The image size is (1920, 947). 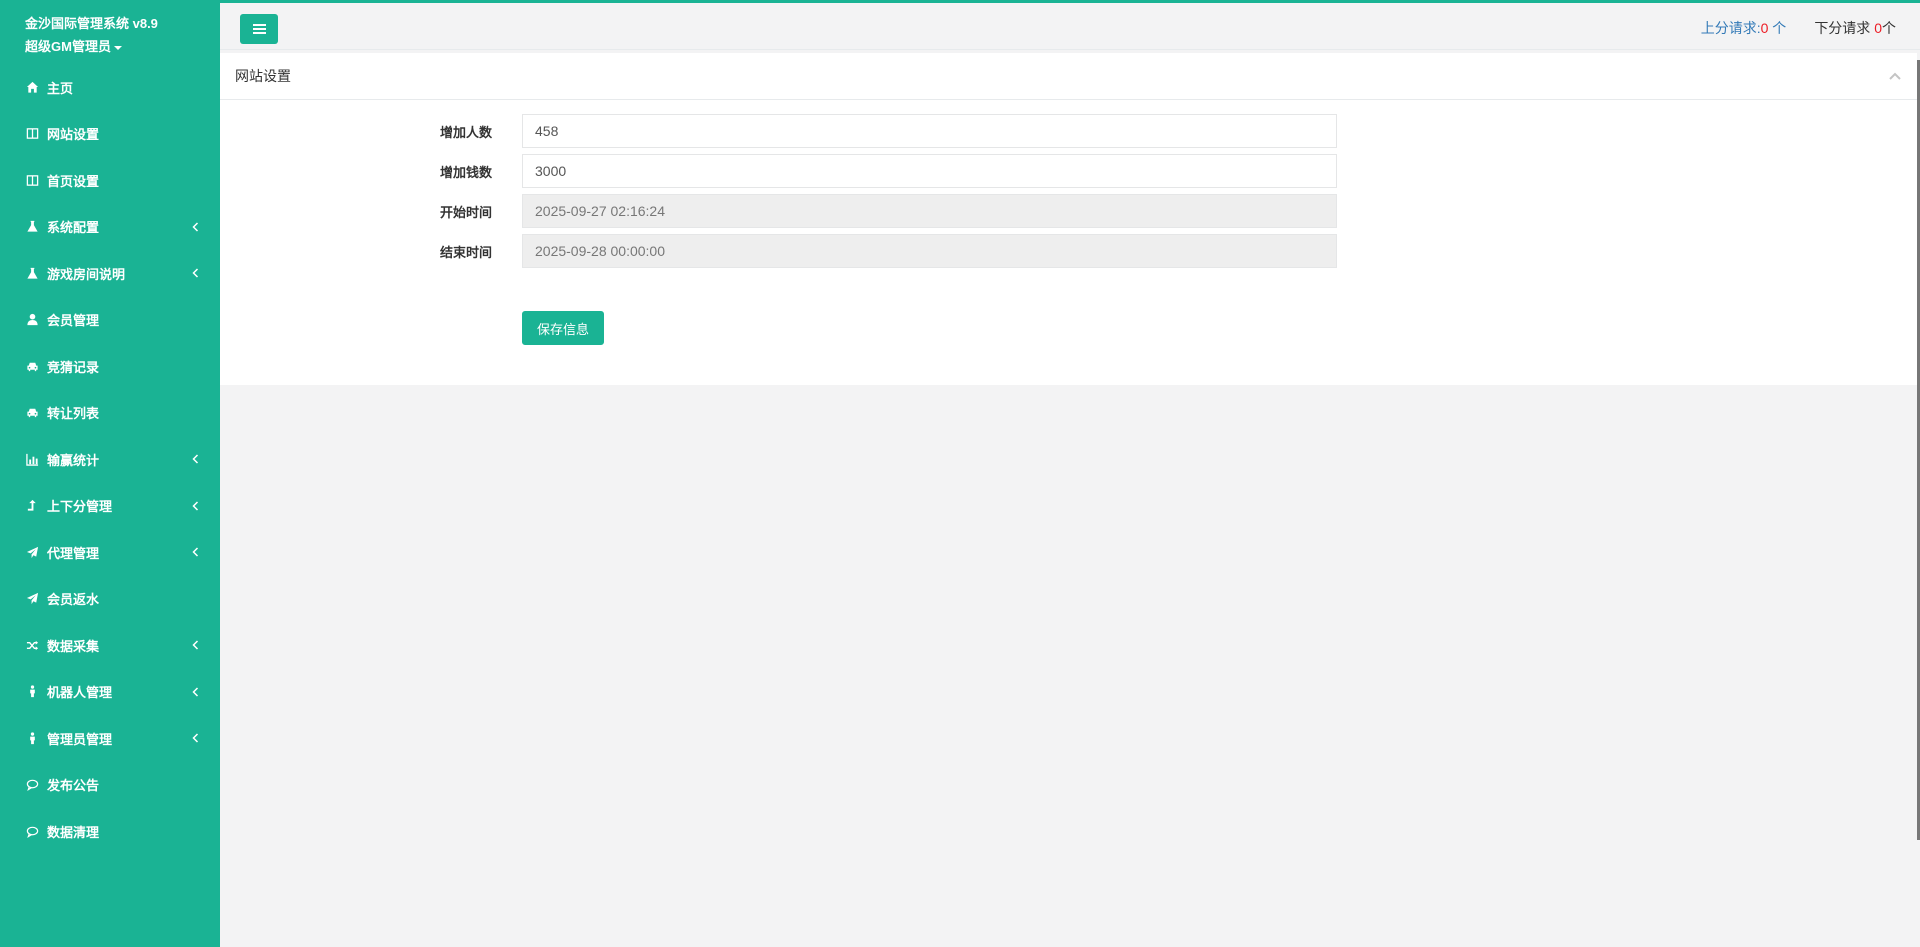 What do you see at coordinates (73, 553) in the screenshot?
I see `sidebar-item-label: 代理管理` at bounding box center [73, 553].